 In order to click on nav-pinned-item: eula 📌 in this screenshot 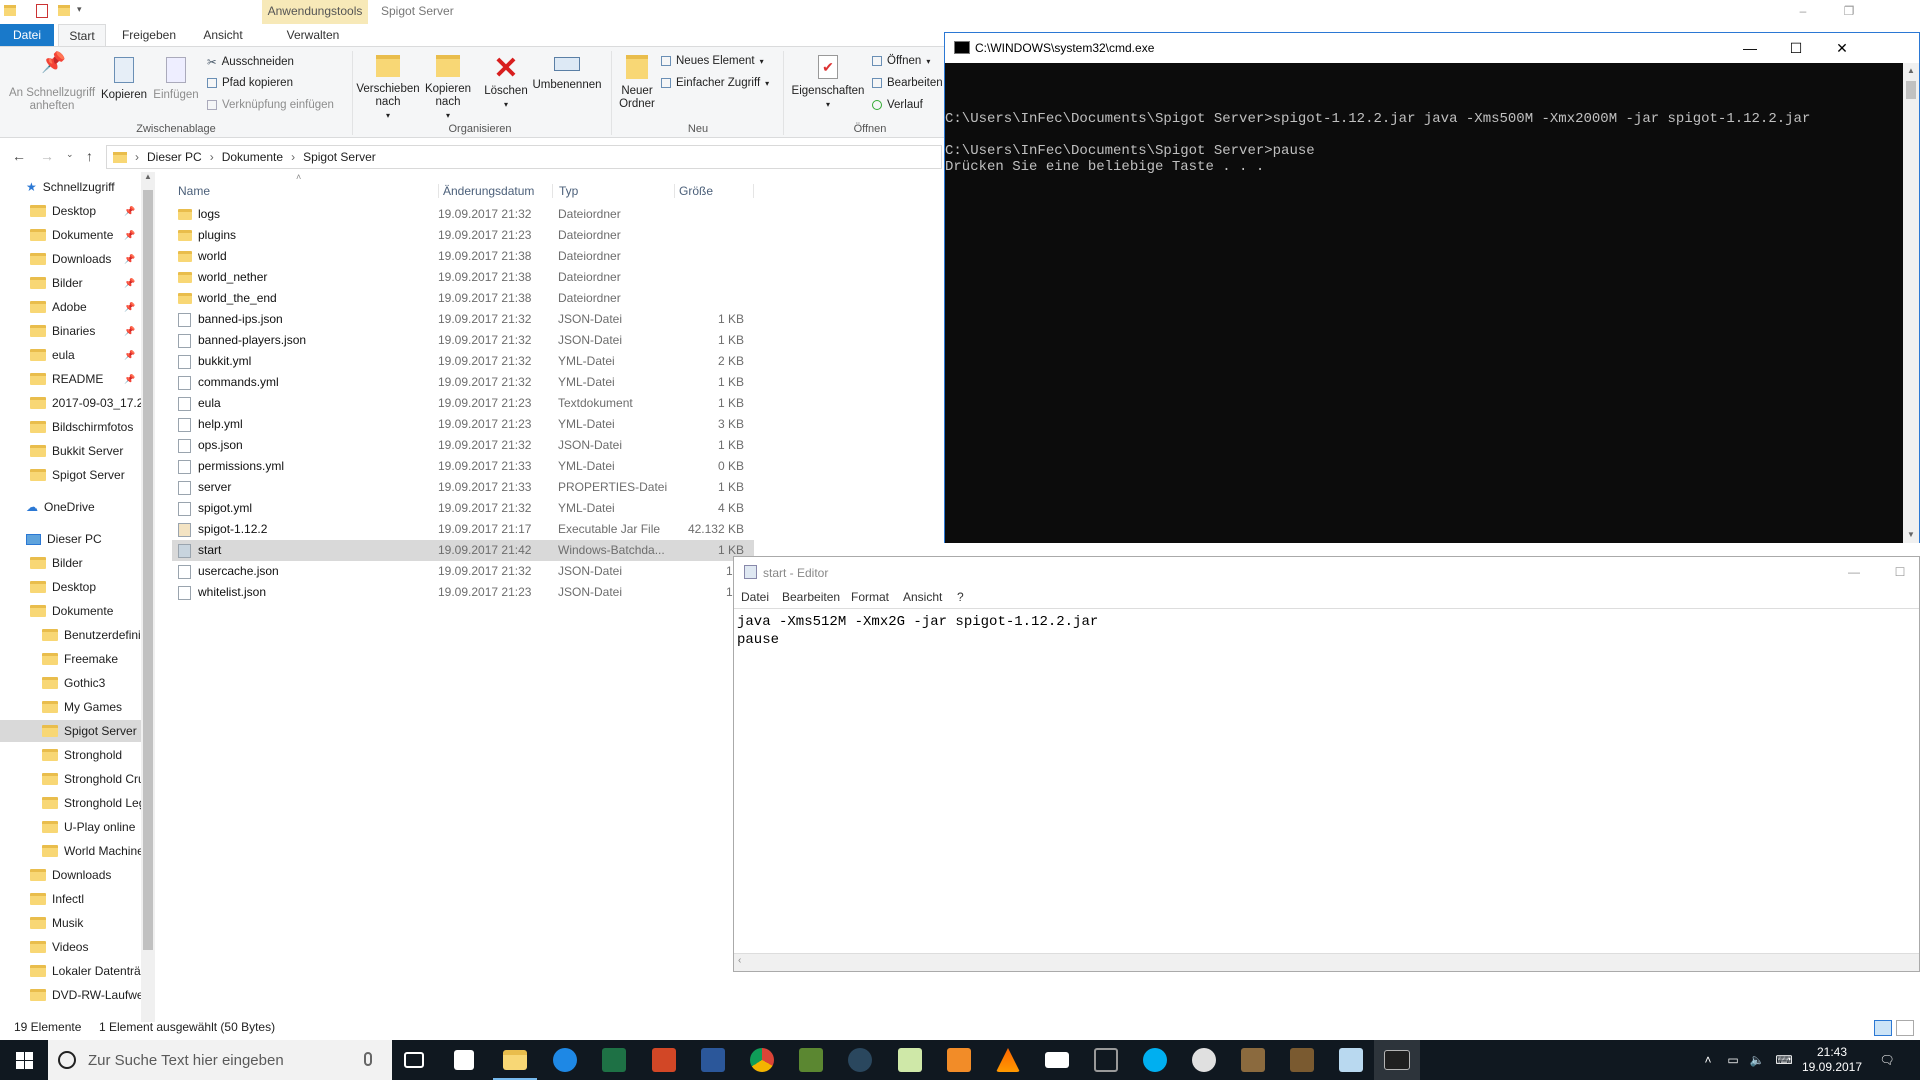, I will do `click(70, 355)`.